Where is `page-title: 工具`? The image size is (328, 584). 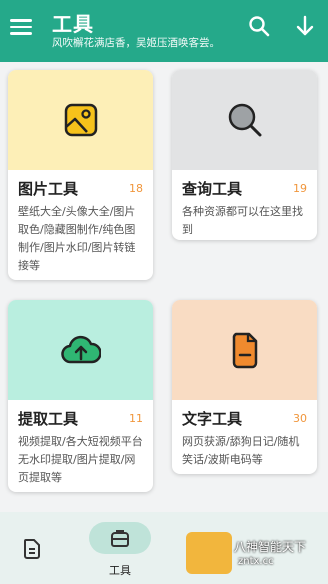
page-title: 工具 is located at coordinates (73, 24).